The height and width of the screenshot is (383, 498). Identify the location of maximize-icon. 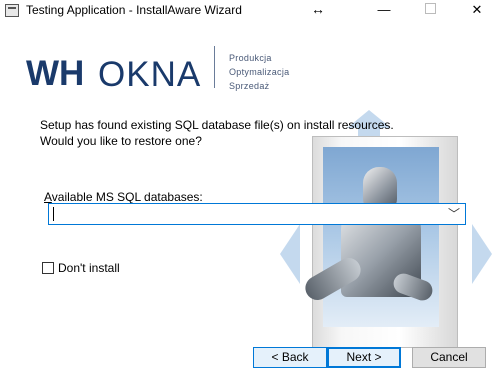
(430, 8).